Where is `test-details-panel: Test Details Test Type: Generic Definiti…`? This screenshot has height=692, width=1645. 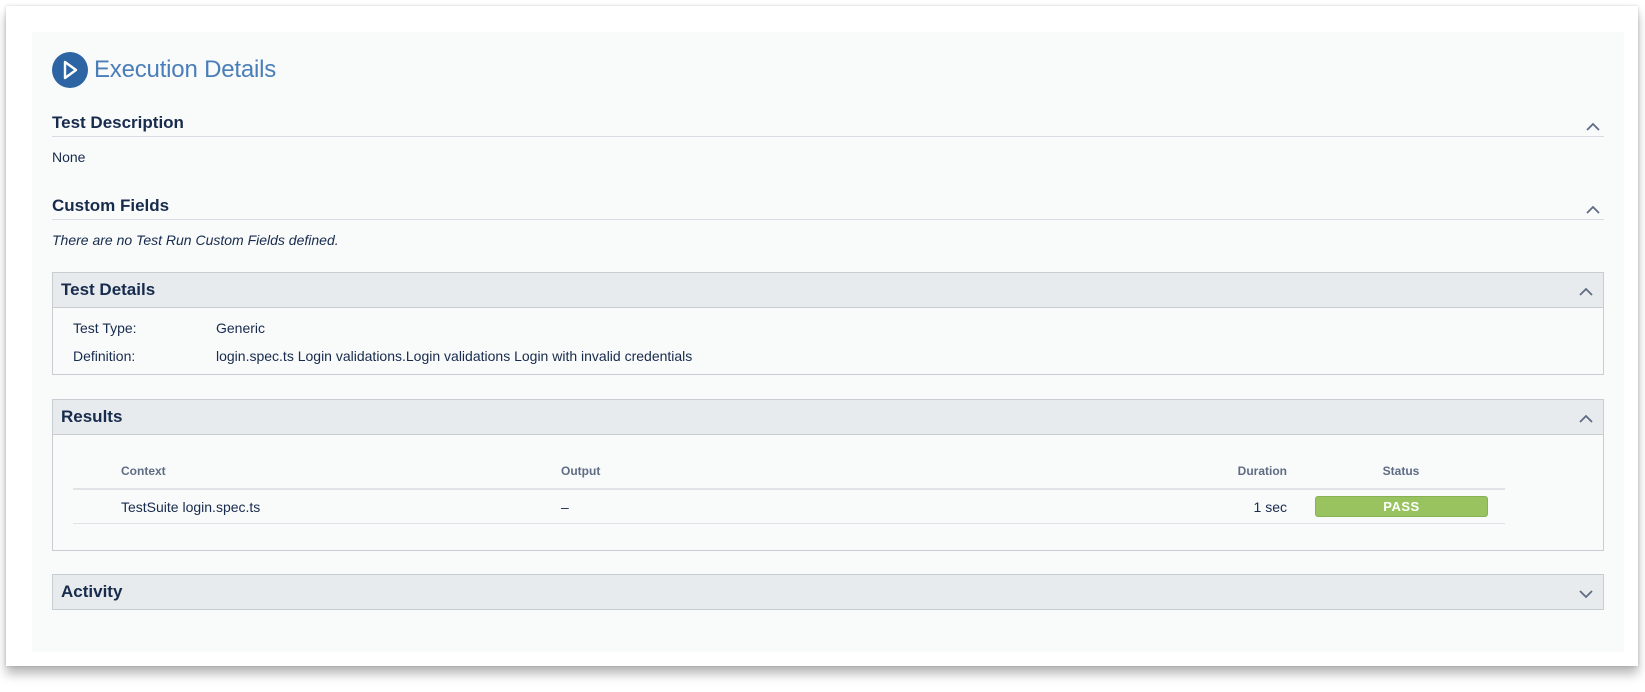
test-details-panel: Test Details Test Type: Generic Definiti… is located at coordinates (828, 323).